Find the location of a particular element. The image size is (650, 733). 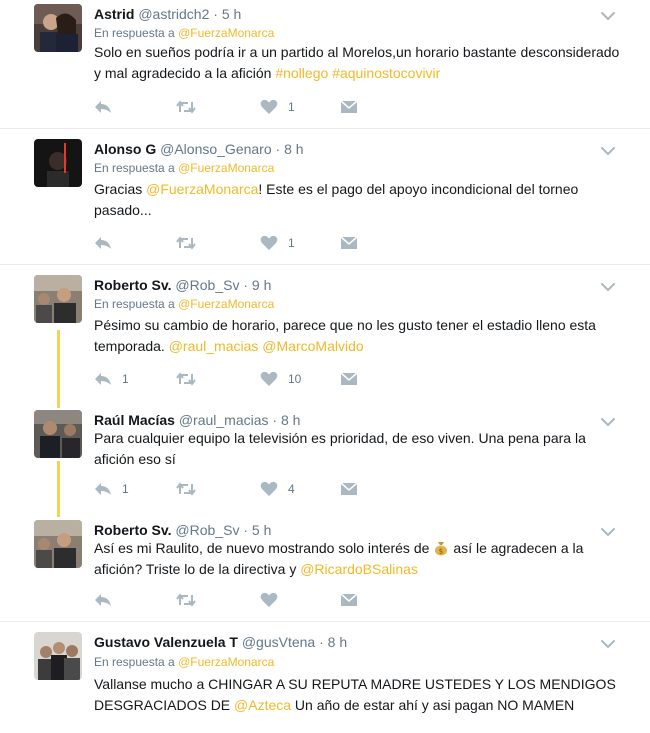

user-handle: @astridch2 is located at coordinates (173, 14).